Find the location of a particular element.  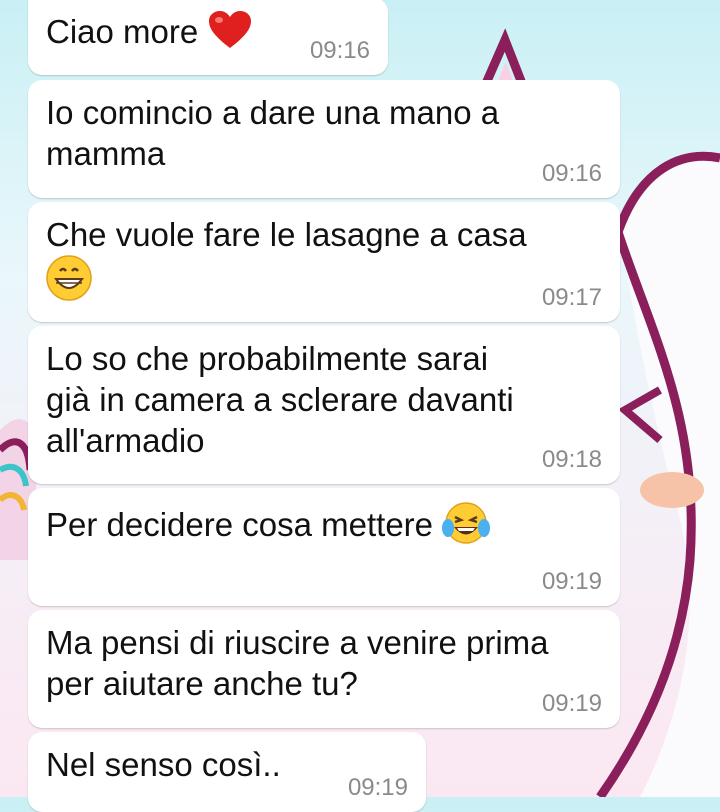

message-bubble: Che vuole fare le lasagne a casa 09:17 is located at coordinates (324, 262).